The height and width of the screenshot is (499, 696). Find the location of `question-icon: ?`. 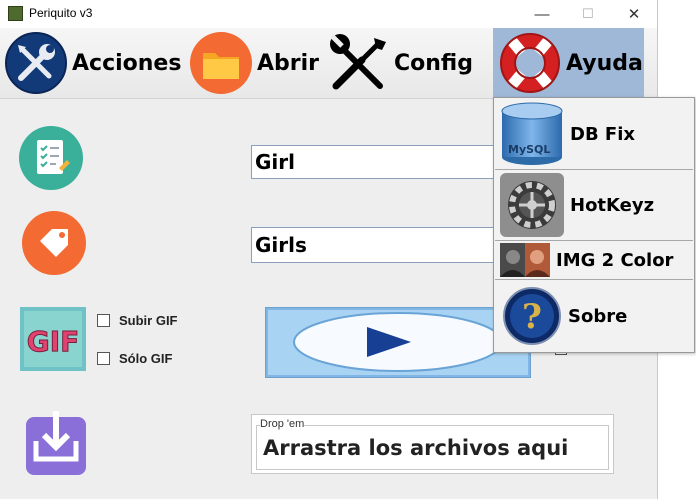

question-icon: ? is located at coordinates (532, 316).